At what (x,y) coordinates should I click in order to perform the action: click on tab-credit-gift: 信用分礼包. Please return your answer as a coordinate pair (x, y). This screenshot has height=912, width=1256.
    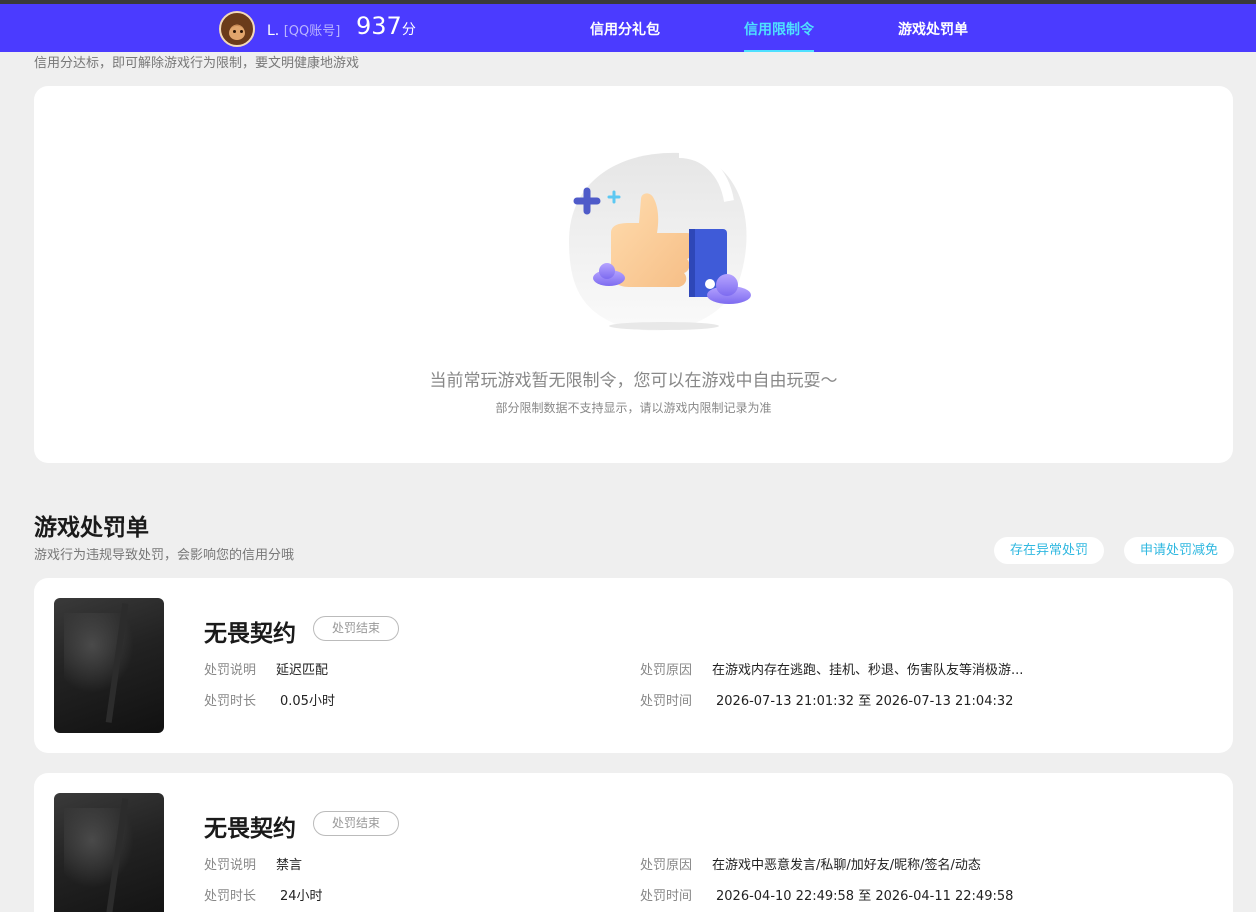
    Looking at the image, I should click on (625, 35).